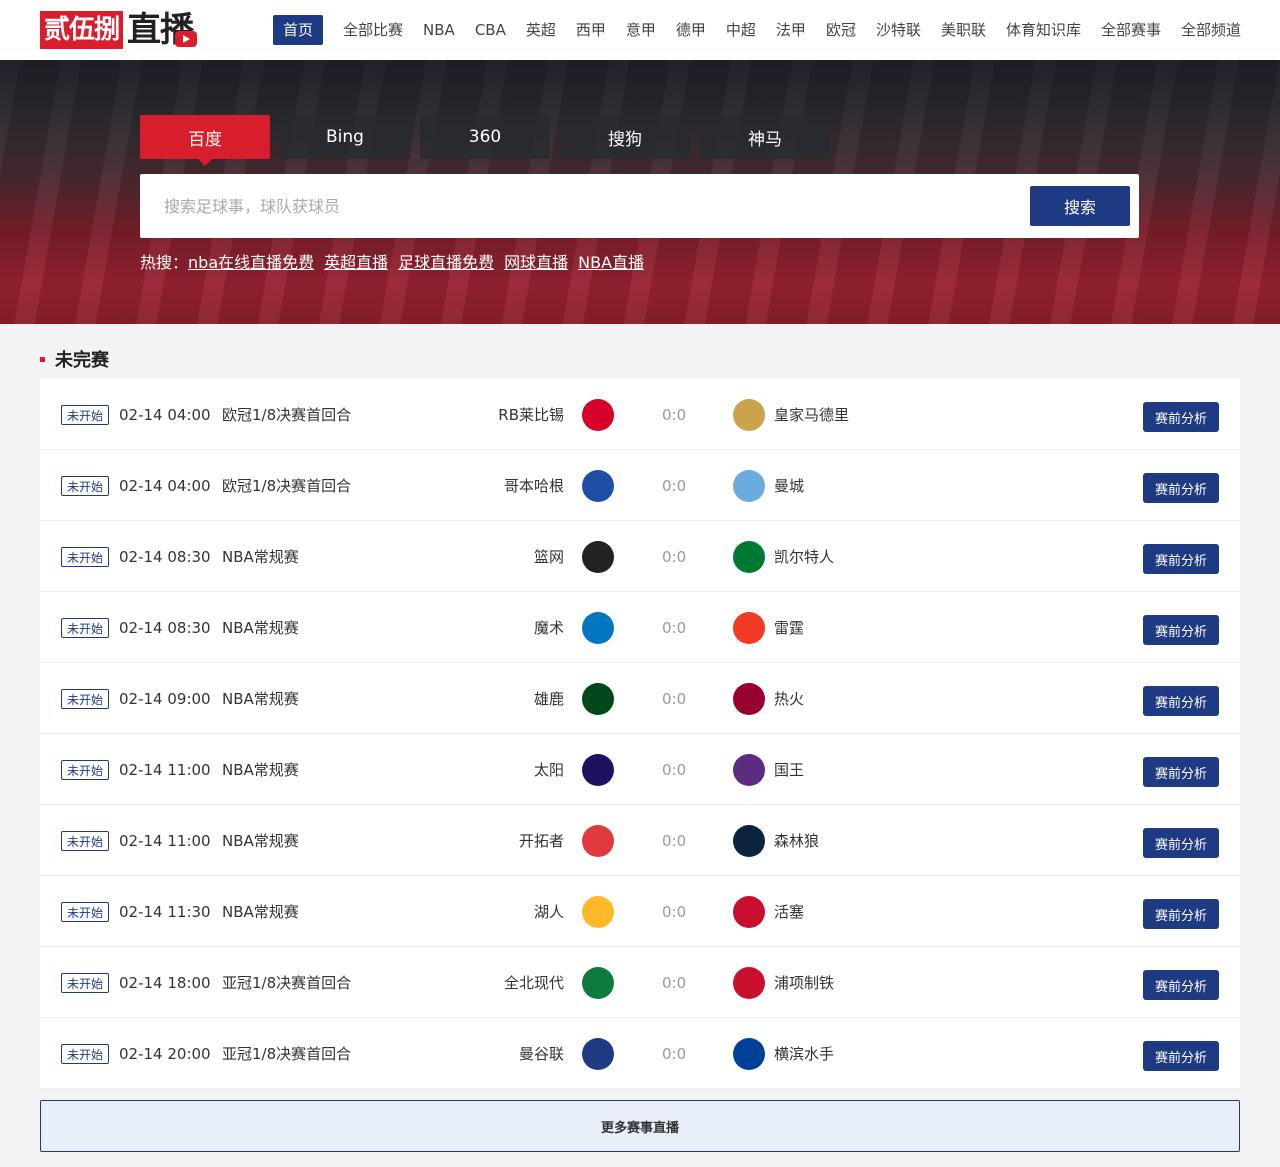 This screenshot has width=1280, height=1167. What do you see at coordinates (580, 206) in the screenshot?
I see `search-input` at bounding box center [580, 206].